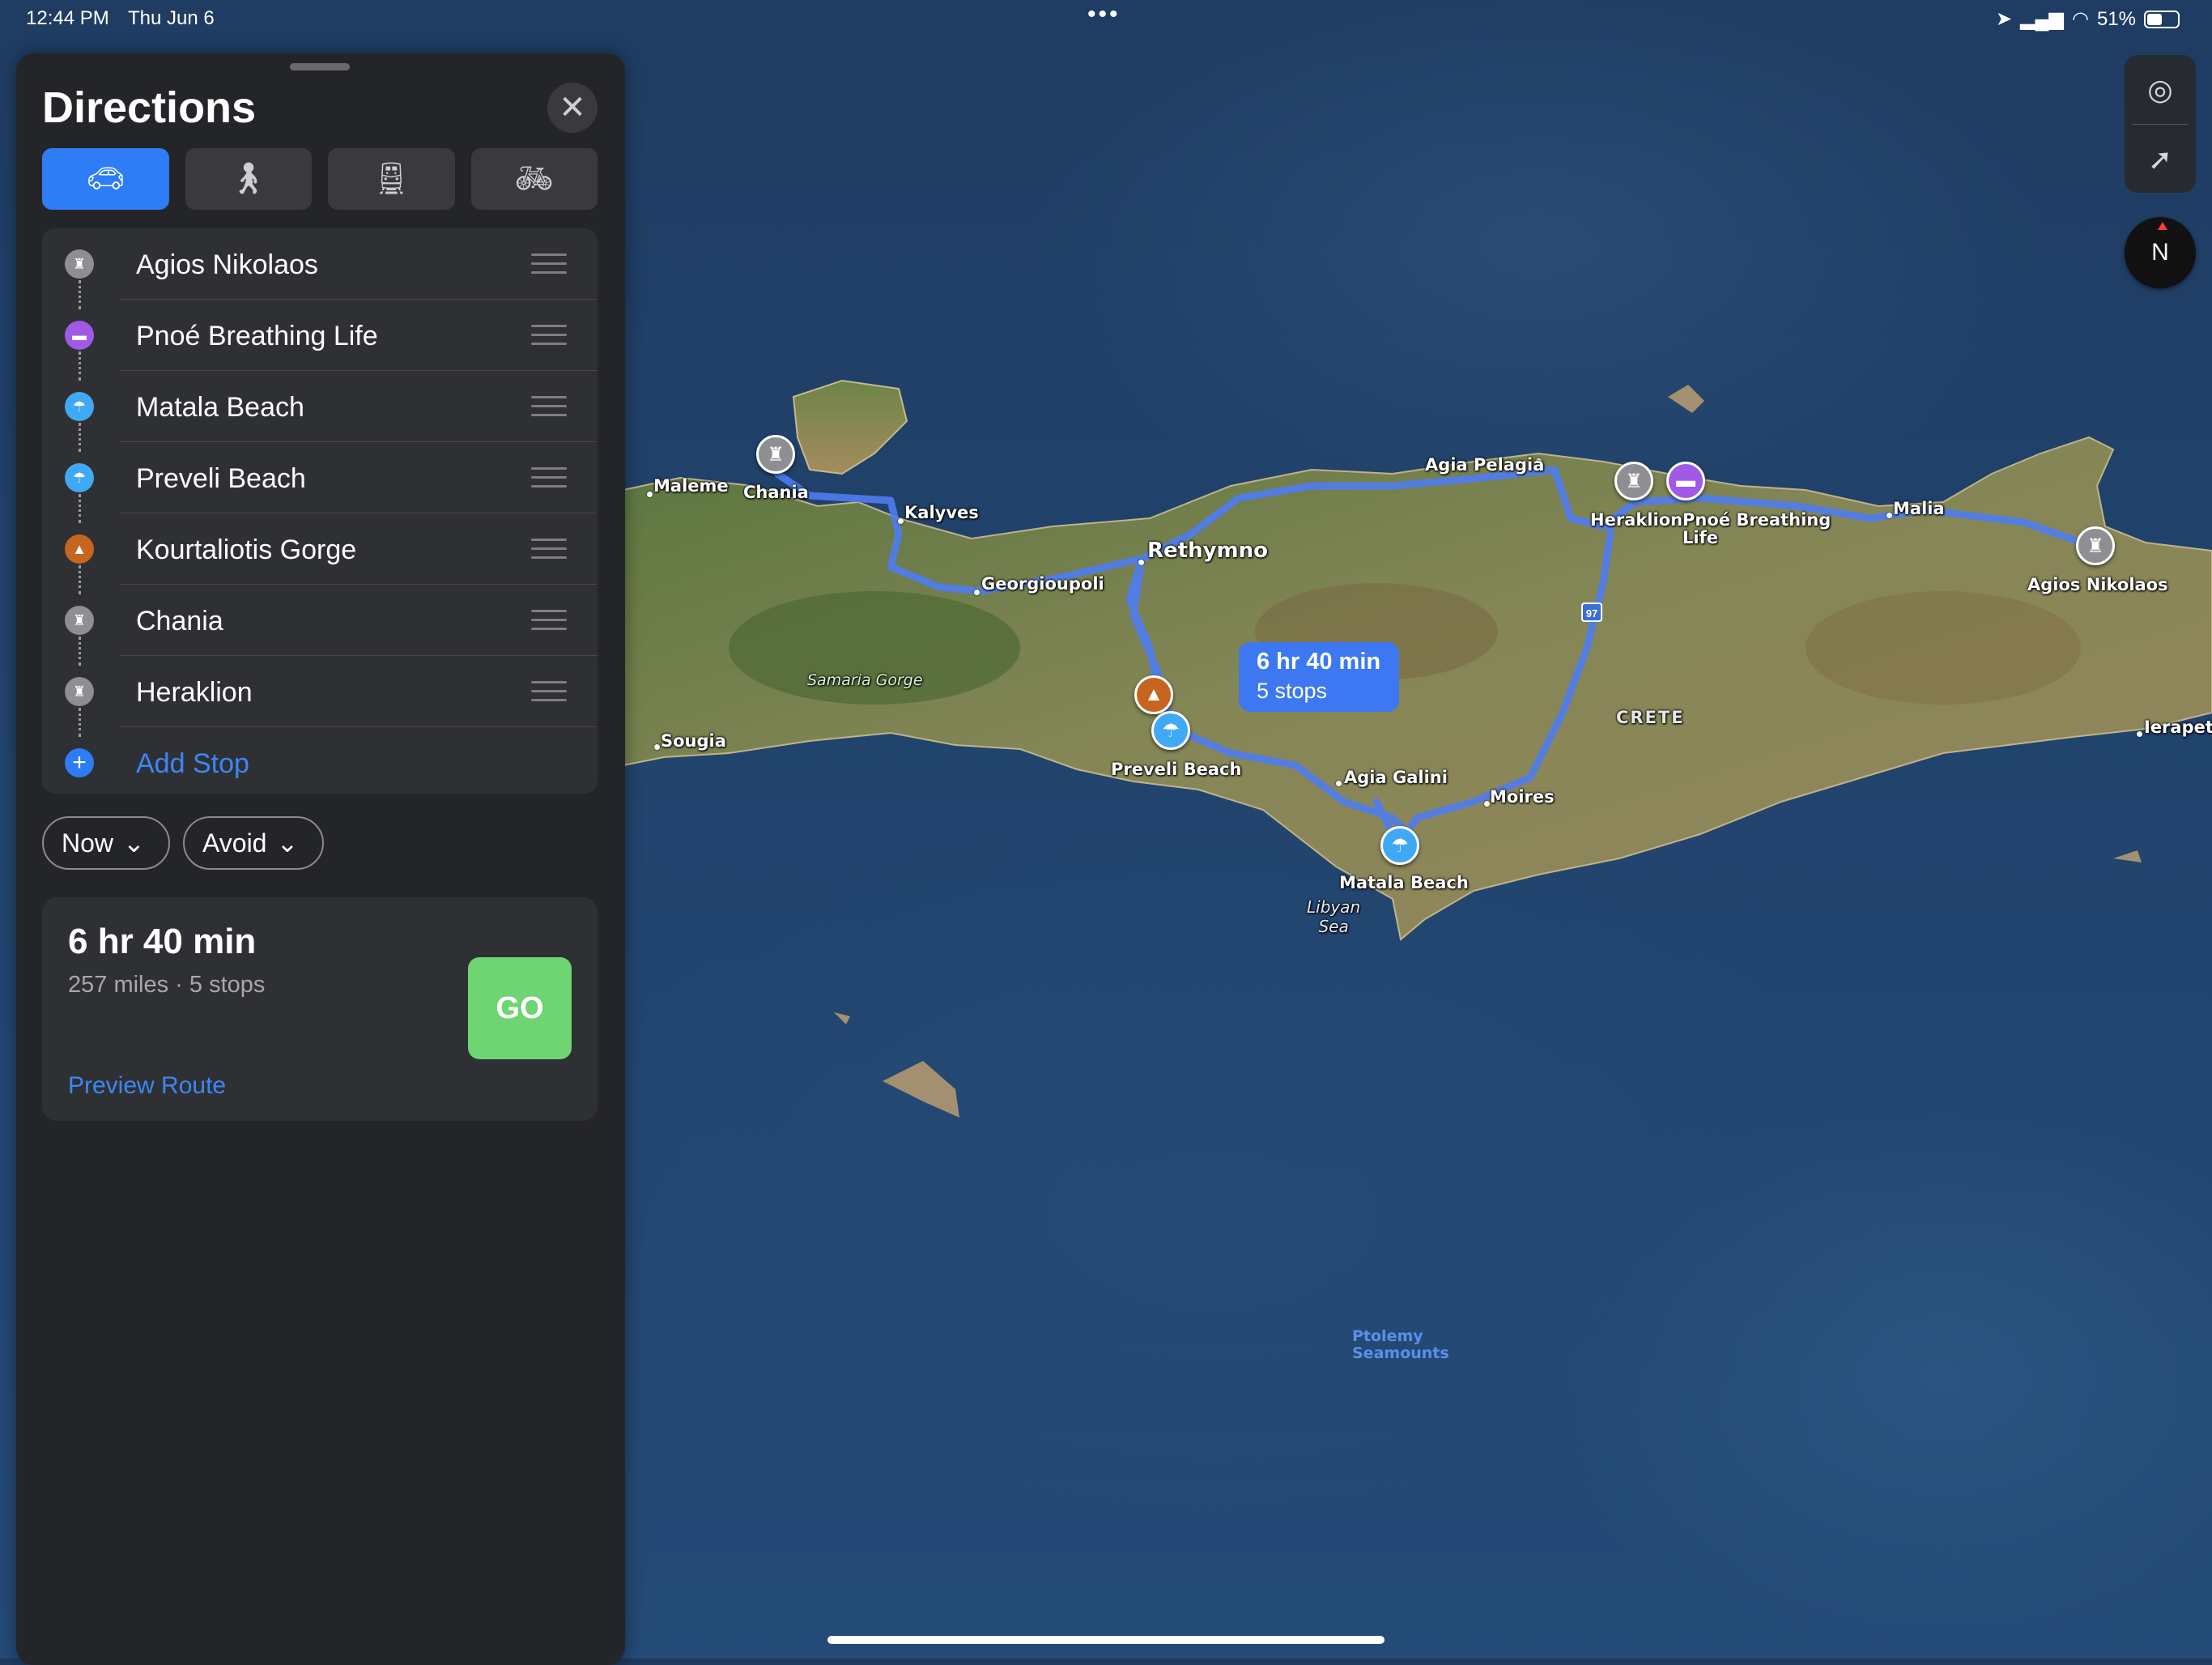 Image resolution: width=2212 pixels, height=1665 pixels. What do you see at coordinates (221, 479) in the screenshot?
I see `stop-label: Preveli Beach` at bounding box center [221, 479].